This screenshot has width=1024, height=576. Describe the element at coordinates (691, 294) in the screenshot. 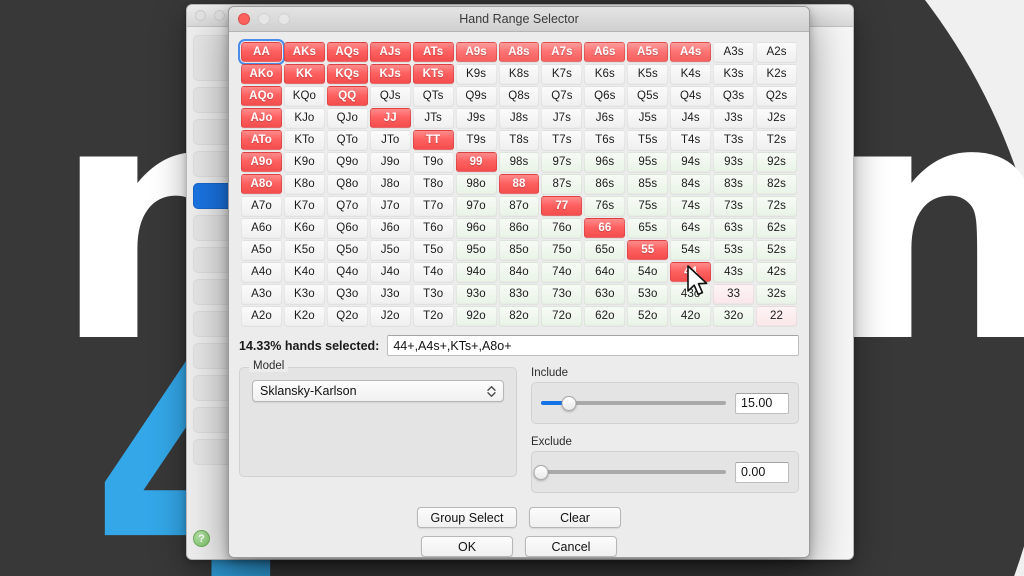

I see `hand-cell-43o: 43o` at that location.